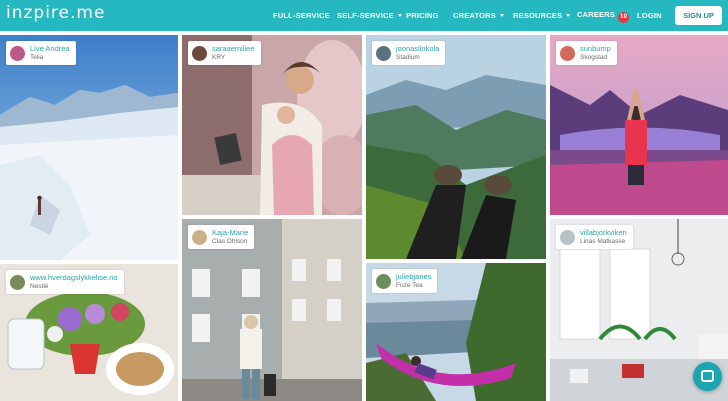 This screenshot has width=728, height=401. Describe the element at coordinates (538, 15) in the screenshot. I see `nav-resources-label: RESOURCES` at that location.